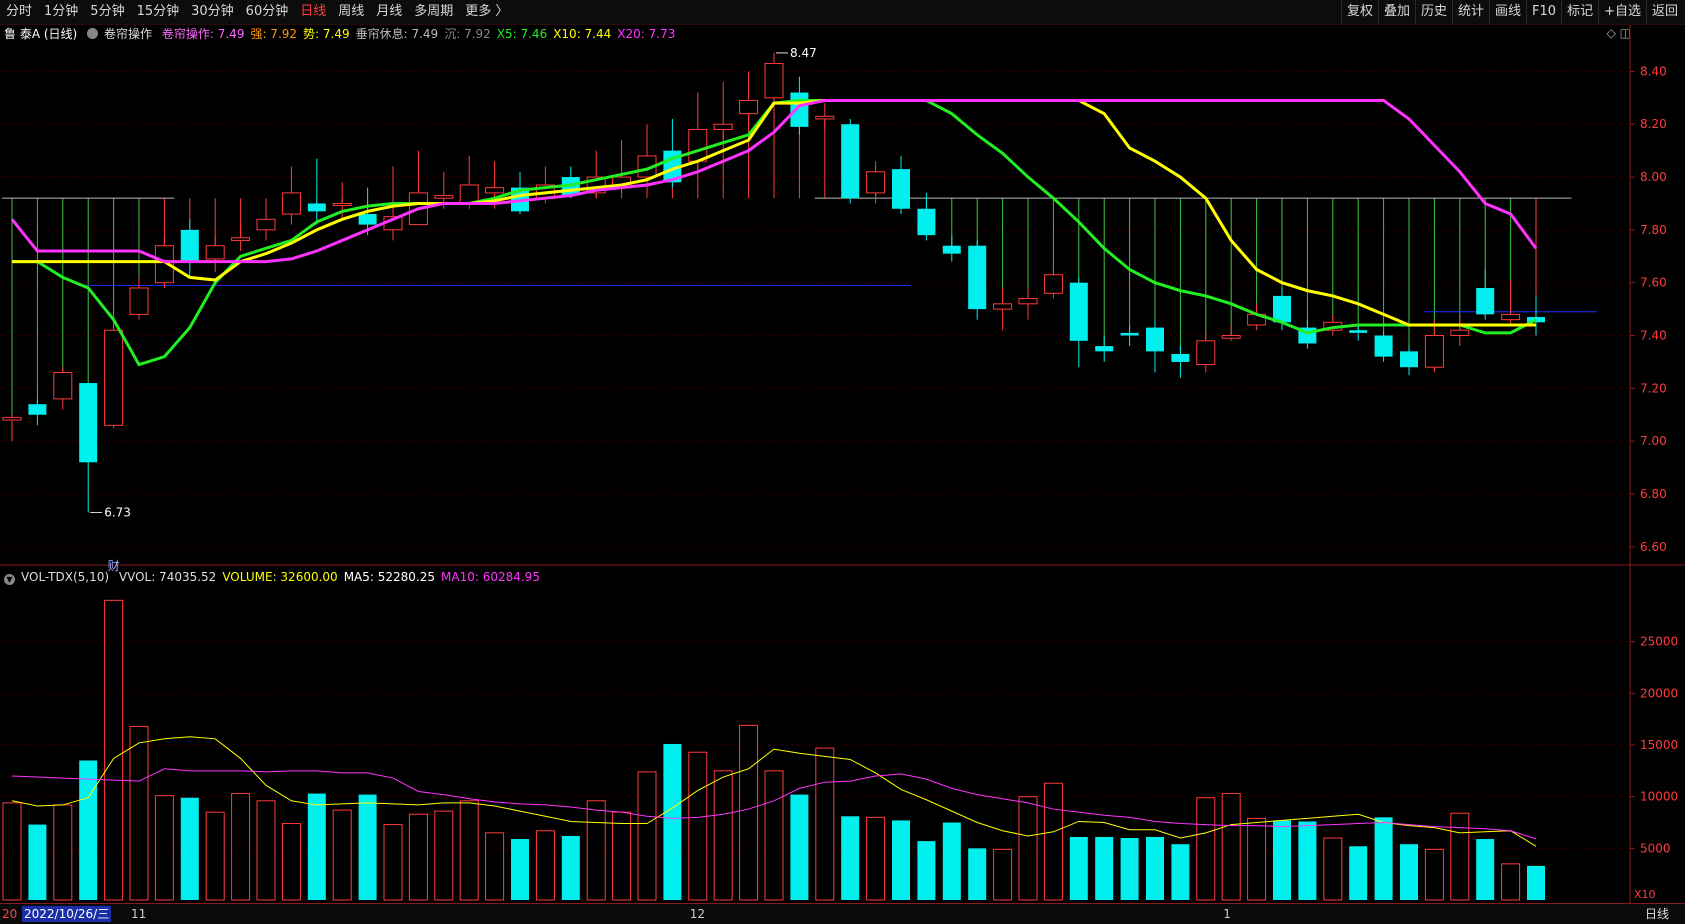 The image size is (1685, 924). What do you see at coordinates (433, 12) in the screenshot?
I see `period-tab: 多周期` at bounding box center [433, 12].